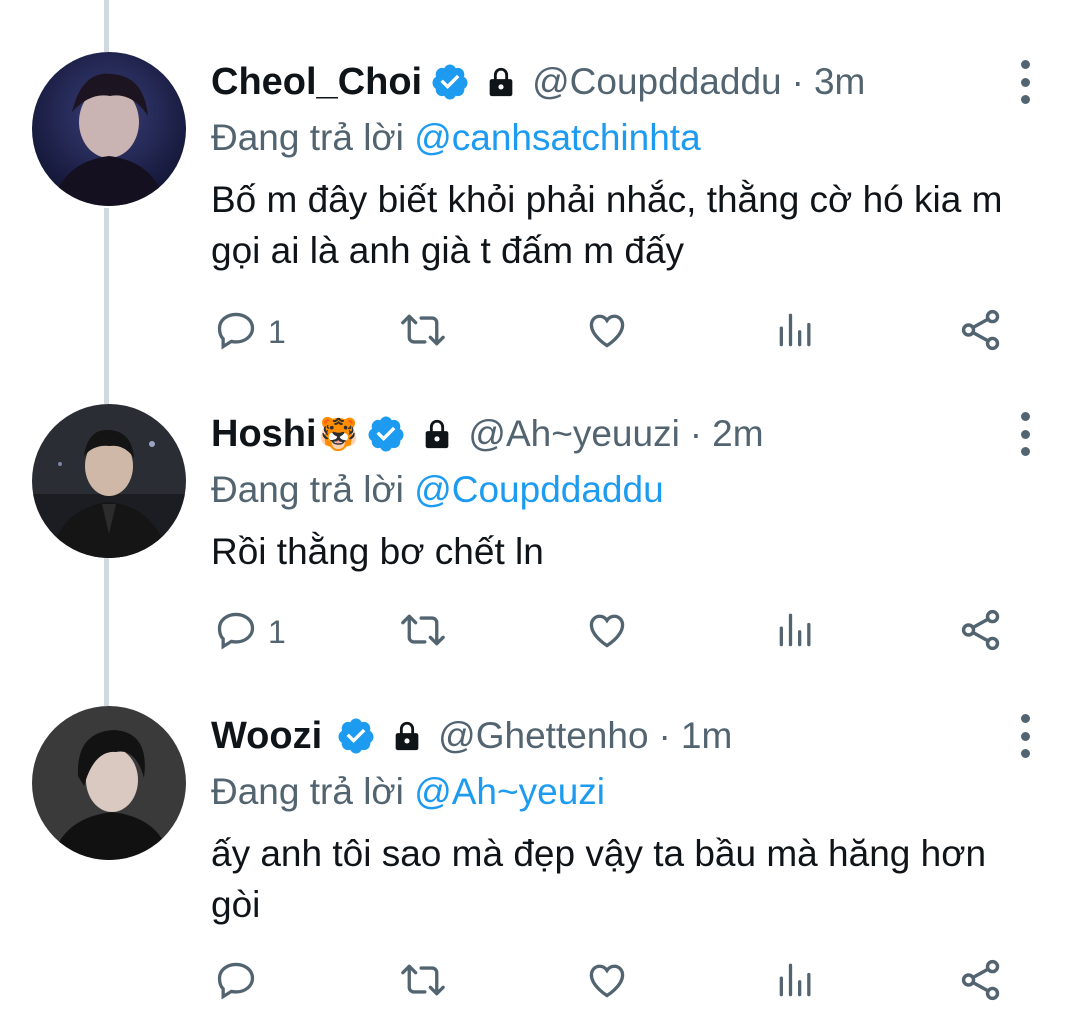 The image size is (1080, 1012). Describe the element at coordinates (538, 489) in the screenshot. I see `replying-mention: @Coupddaddu` at that location.